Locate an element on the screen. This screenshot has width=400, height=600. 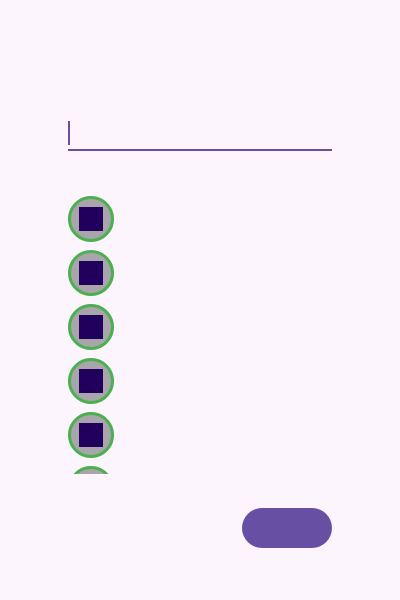
text-input is located at coordinates (200, 133).